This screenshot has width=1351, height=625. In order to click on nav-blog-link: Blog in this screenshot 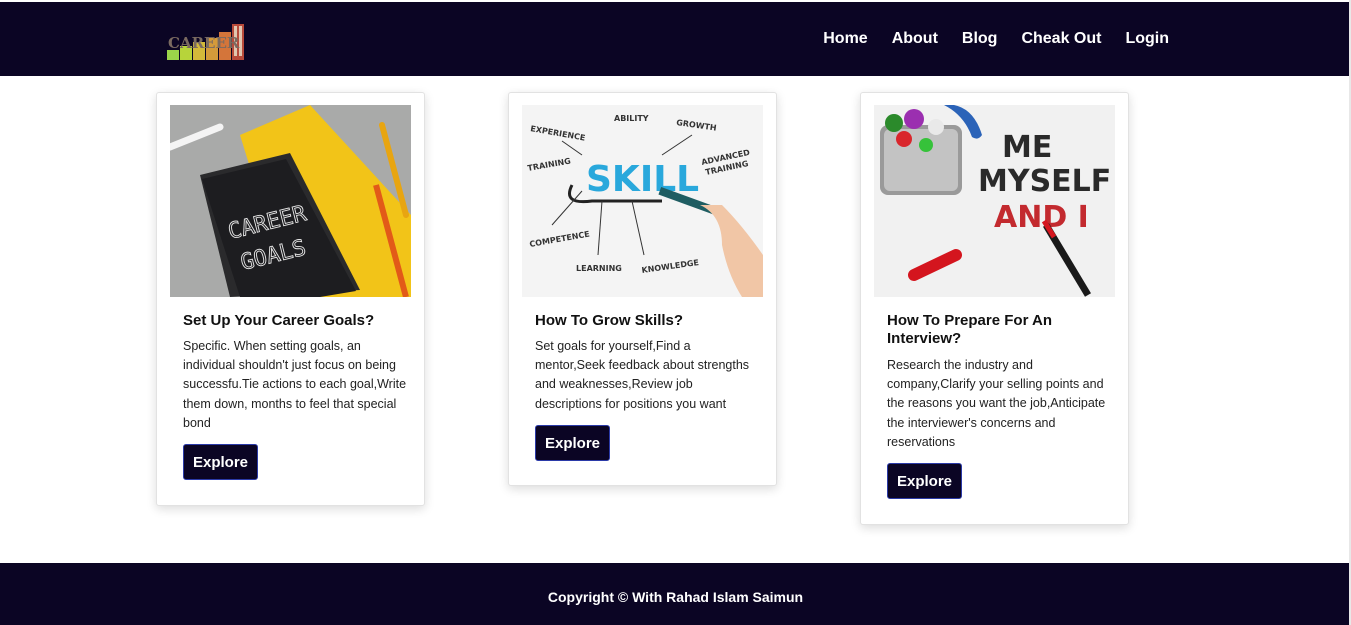, I will do `click(980, 39)`.